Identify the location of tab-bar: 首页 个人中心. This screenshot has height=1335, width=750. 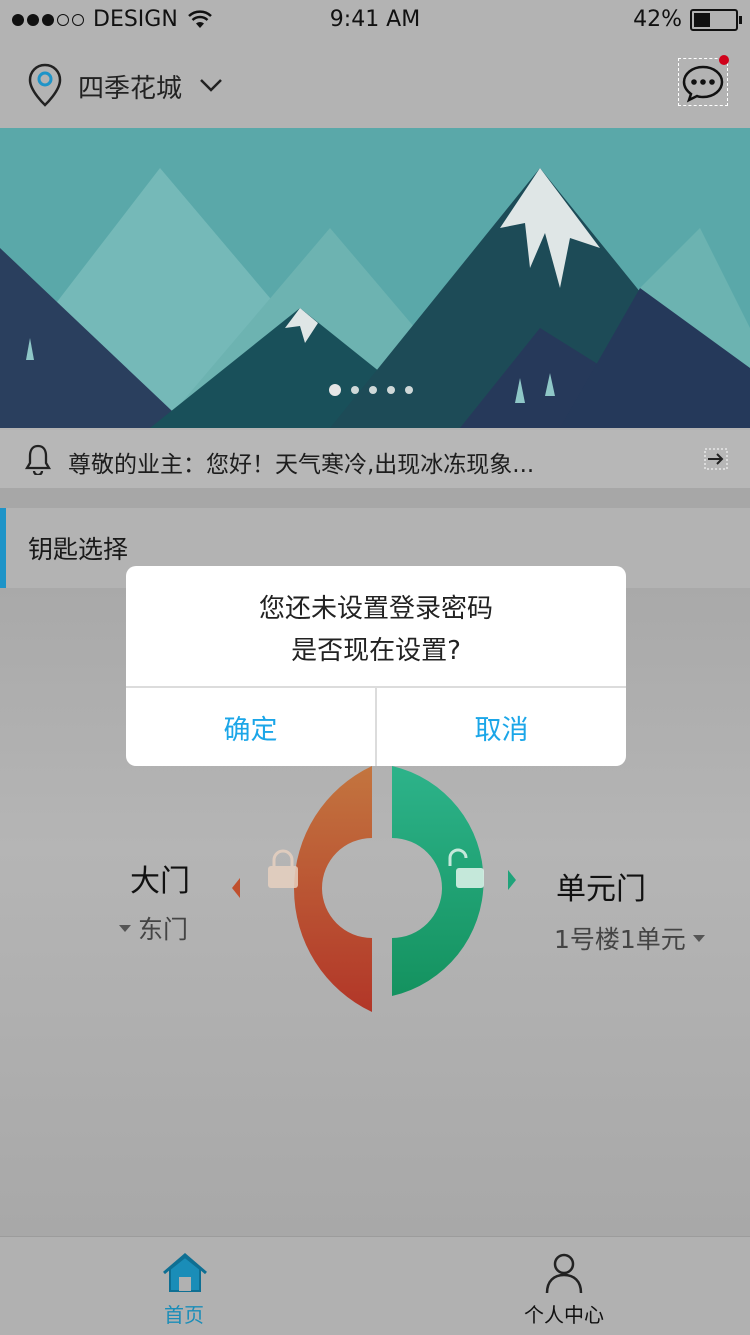
(375, 1285).